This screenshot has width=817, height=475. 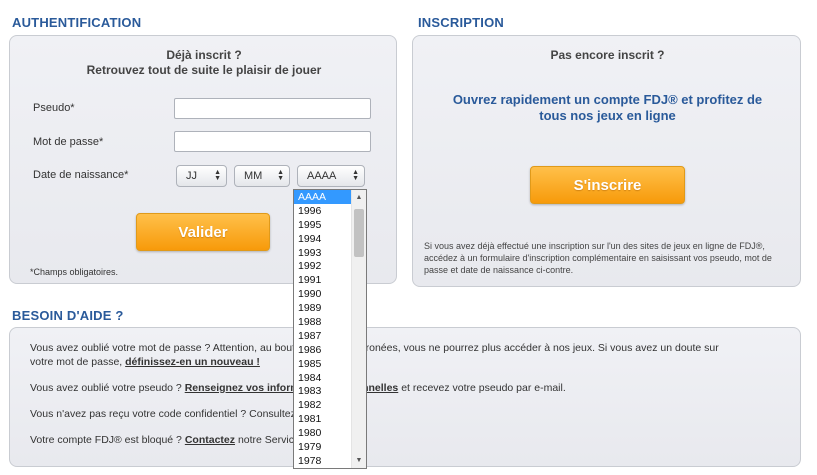 I want to click on inscription-note-3: passe et date de naissance ci-contre., so click(x=499, y=270).